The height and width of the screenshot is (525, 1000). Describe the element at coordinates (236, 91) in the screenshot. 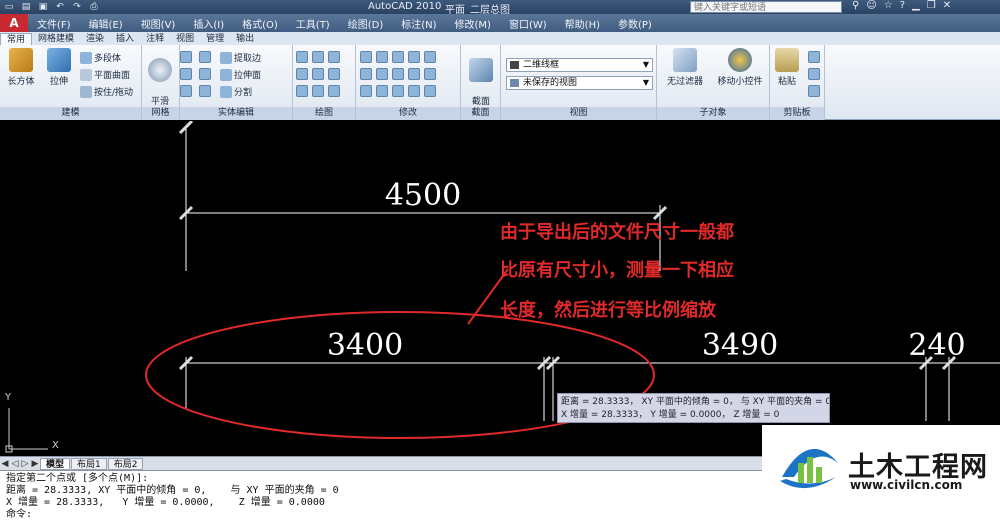

I see `separate-button: 分割` at that location.